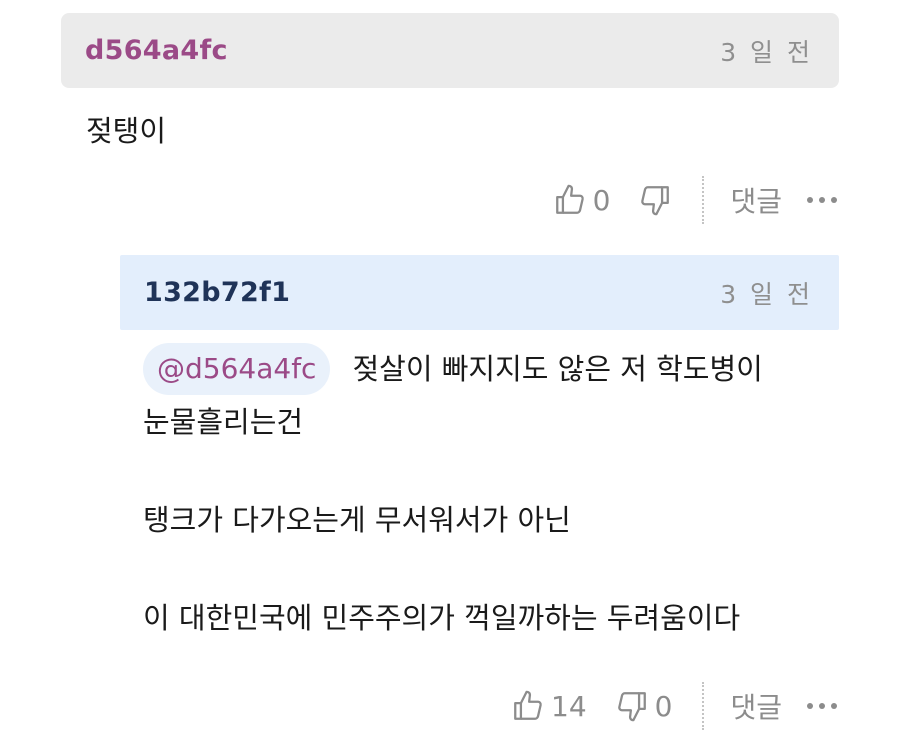 This screenshot has width=900, height=756. What do you see at coordinates (156, 50) in the screenshot?
I see `comment-author: d564a4fc` at bounding box center [156, 50].